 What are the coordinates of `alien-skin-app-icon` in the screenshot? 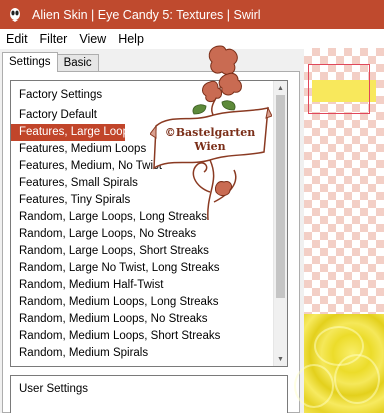 It's located at (15, 14).